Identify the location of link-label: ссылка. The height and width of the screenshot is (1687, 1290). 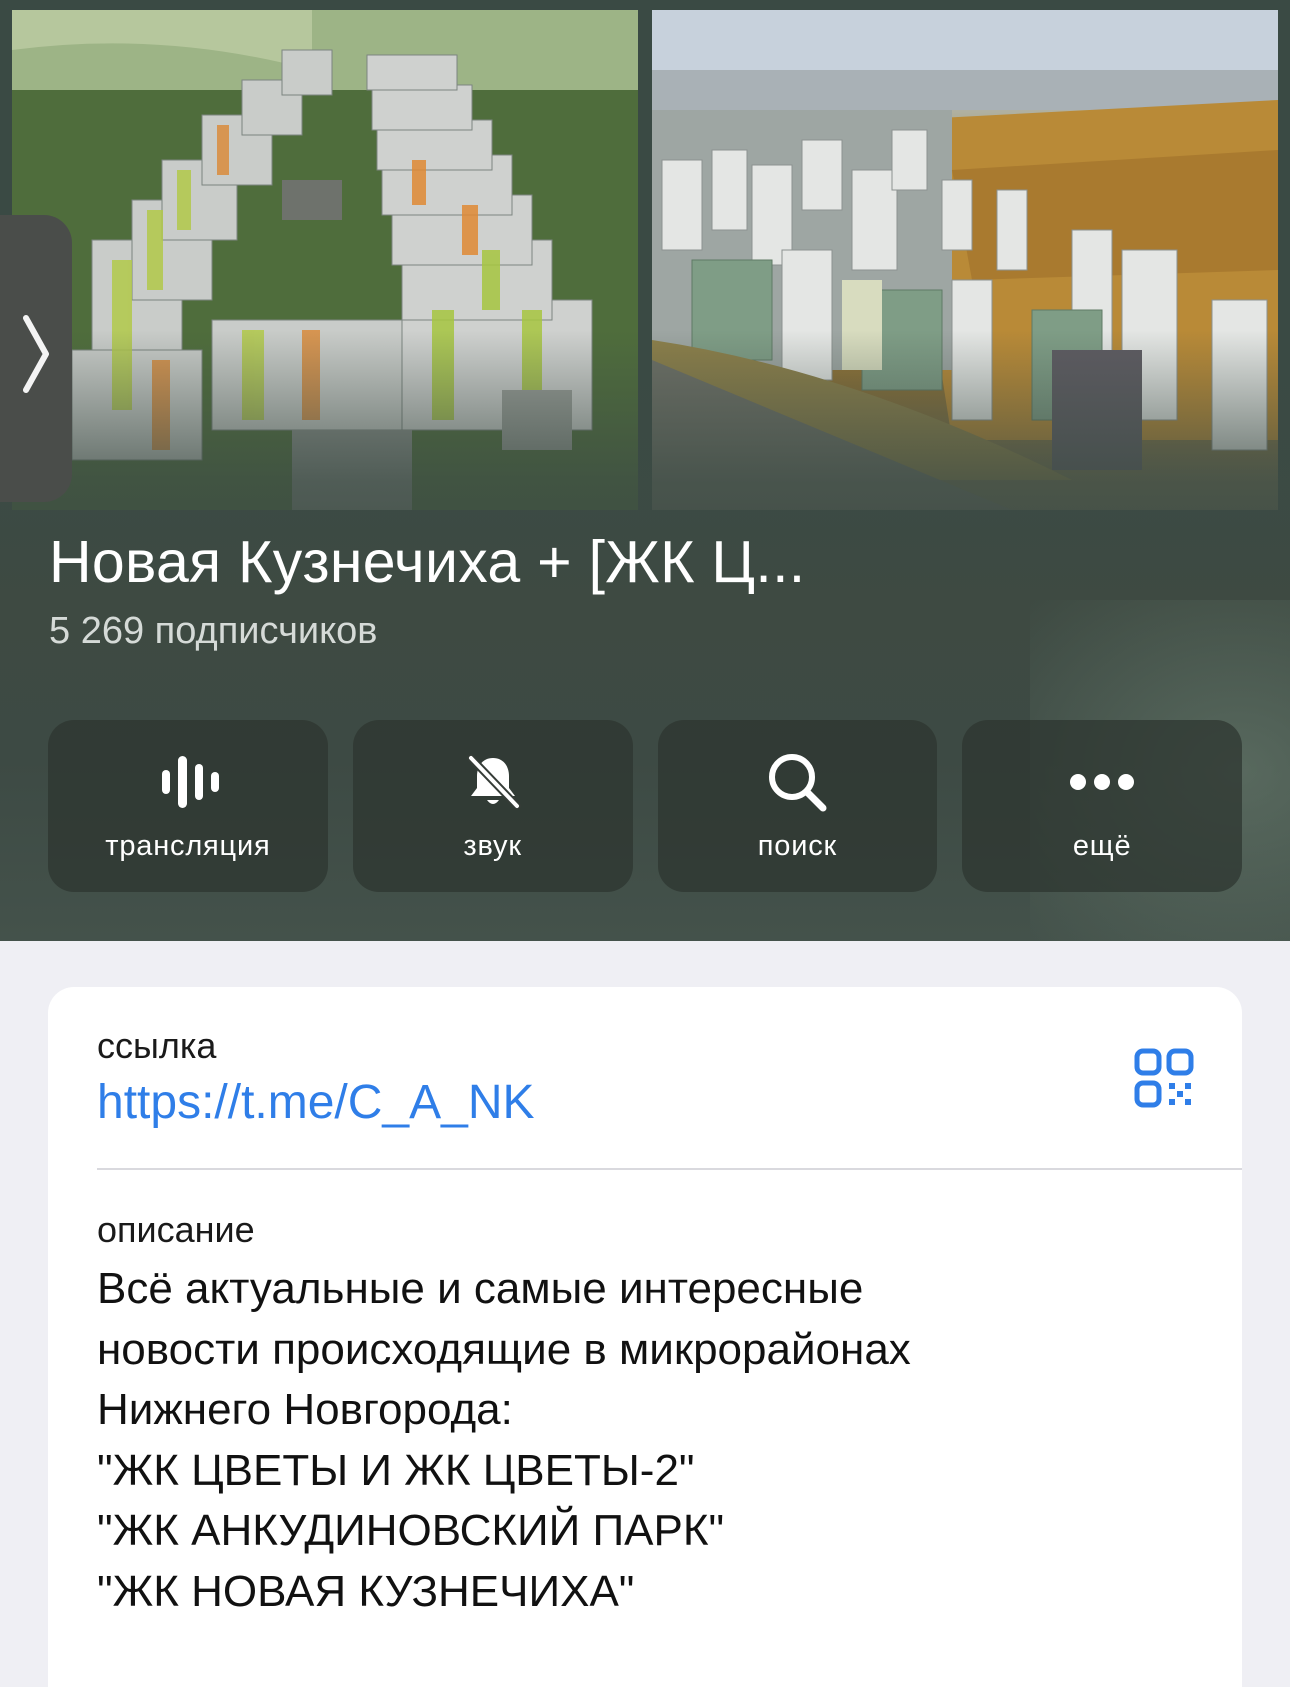
(157, 1045).